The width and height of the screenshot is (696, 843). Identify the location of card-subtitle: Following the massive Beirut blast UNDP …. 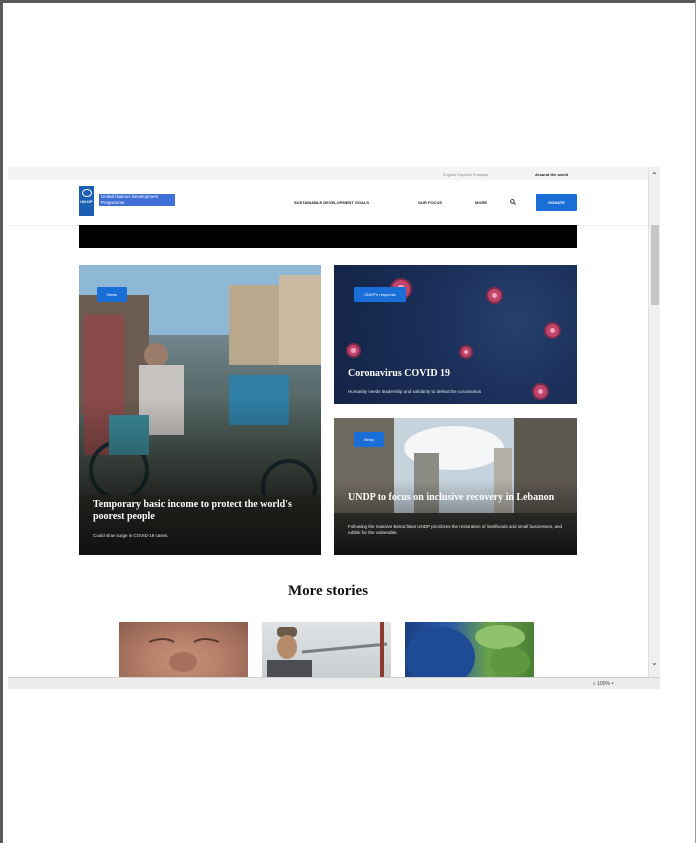
(455, 529).